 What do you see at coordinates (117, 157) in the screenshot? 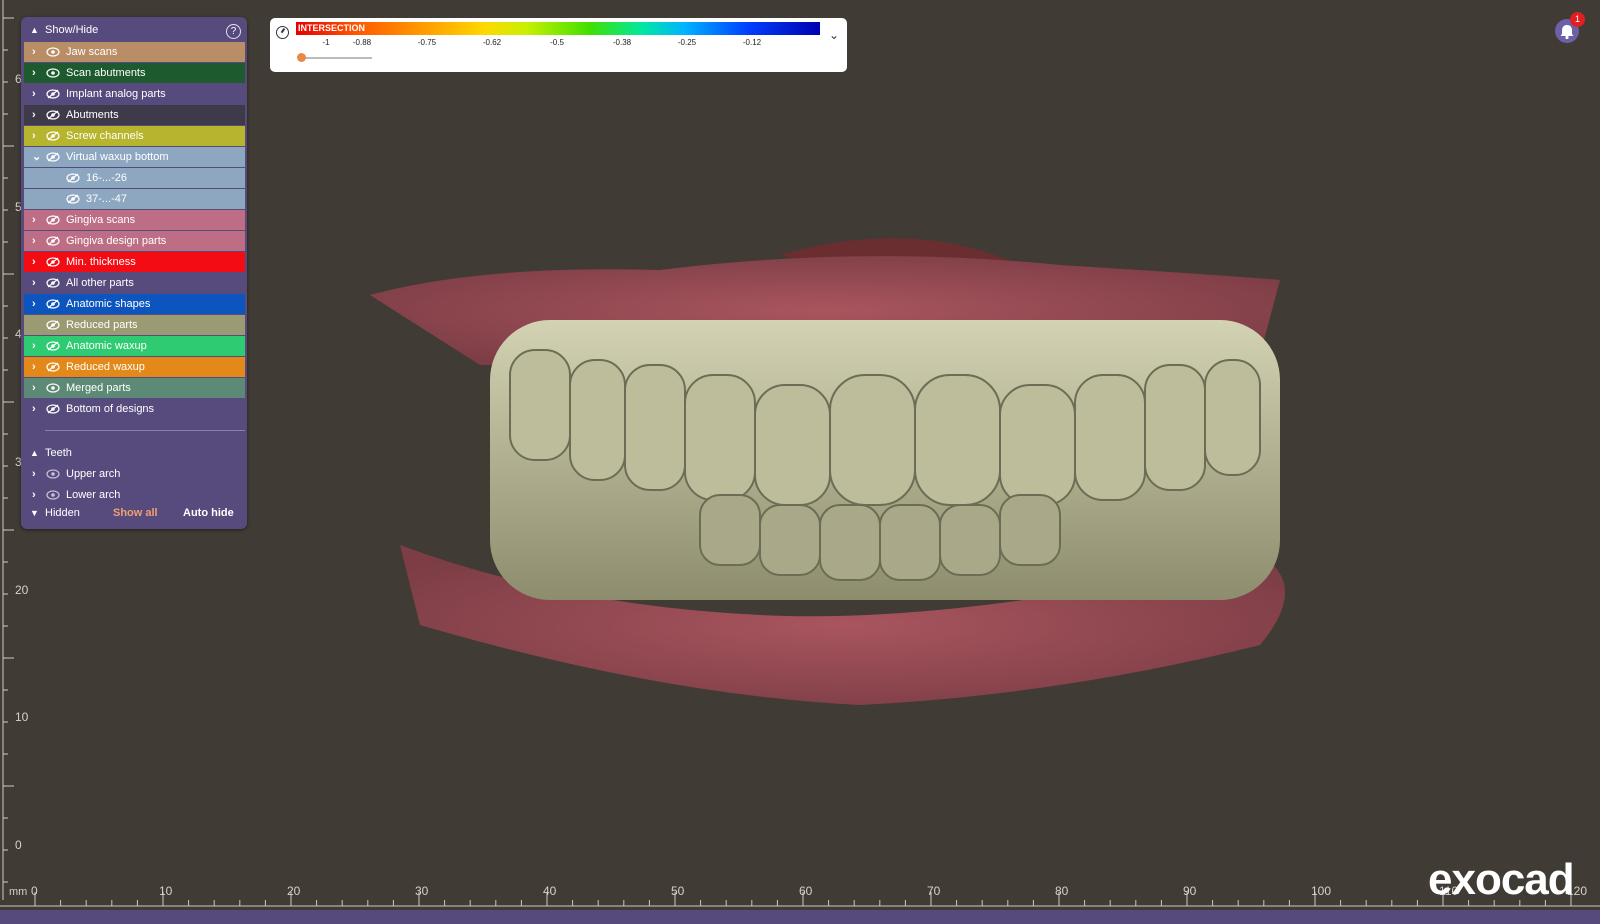
I see `show-hide-item-label: Virtual waxup bottom` at bounding box center [117, 157].